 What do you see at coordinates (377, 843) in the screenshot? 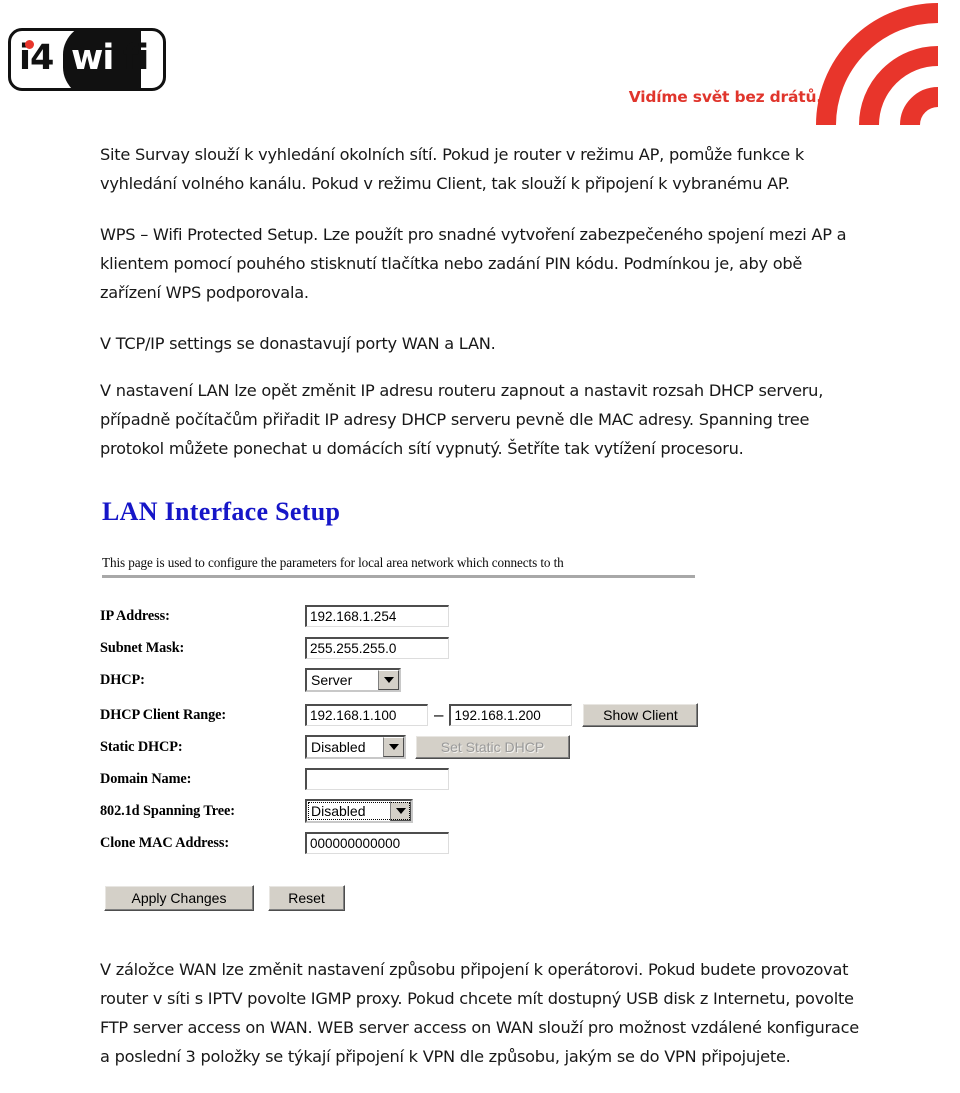
I see `clone-mac-address-input: 000000000000` at bounding box center [377, 843].